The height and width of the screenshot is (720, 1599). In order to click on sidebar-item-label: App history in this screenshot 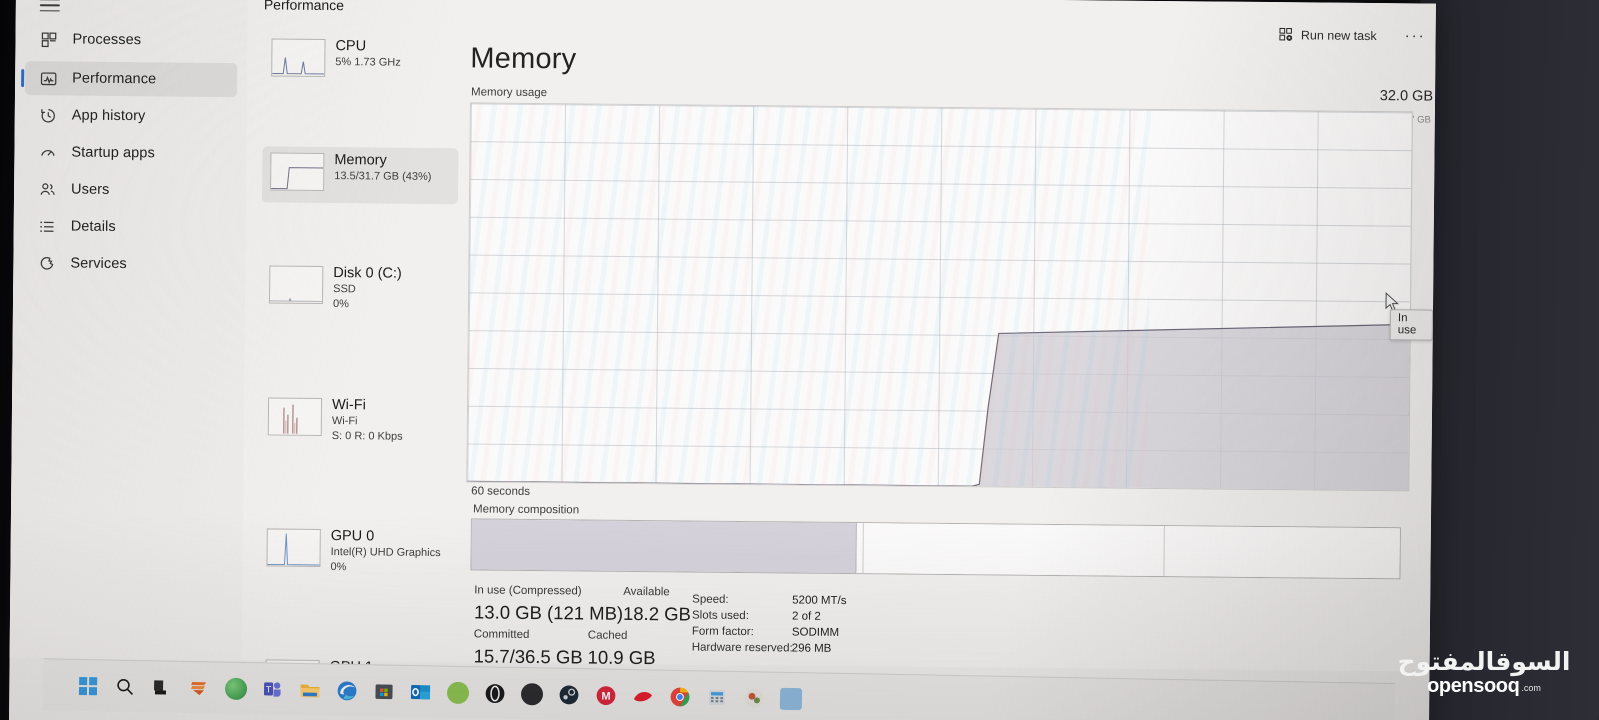, I will do `click(108, 116)`.